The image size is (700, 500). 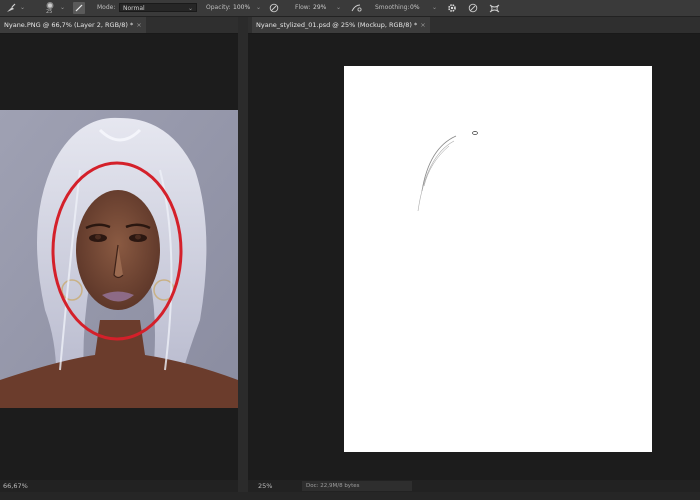 What do you see at coordinates (69, 25) in the screenshot?
I see `tab-nyane-png-label: Nyane.PNG @ 66,7% (Layer 2, RGB/8) *` at bounding box center [69, 25].